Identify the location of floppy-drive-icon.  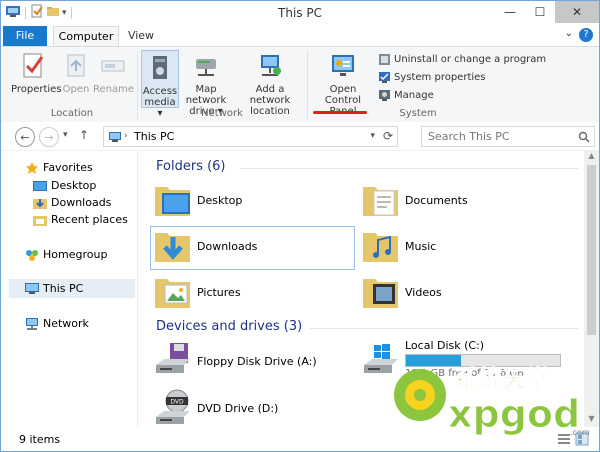
(173, 358).